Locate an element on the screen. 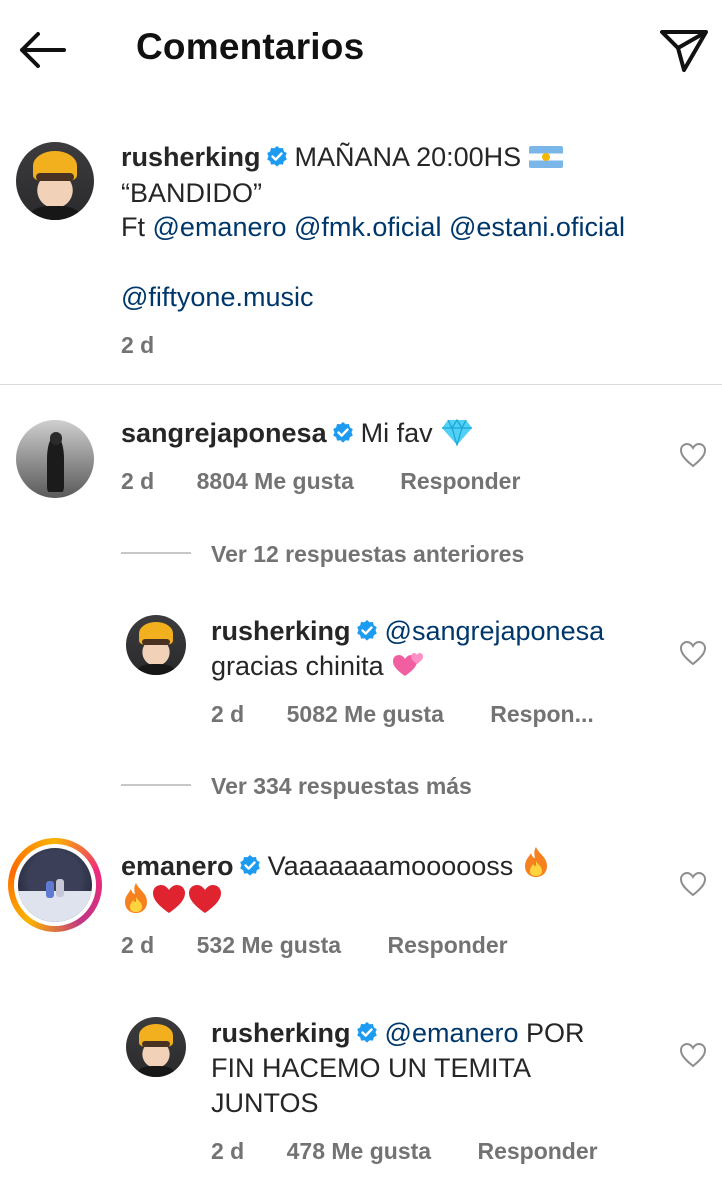 The image size is (722, 1200). caption-line-3: Ft @emanero @fmk.oficial @estani.oficial is located at coordinates (373, 227).